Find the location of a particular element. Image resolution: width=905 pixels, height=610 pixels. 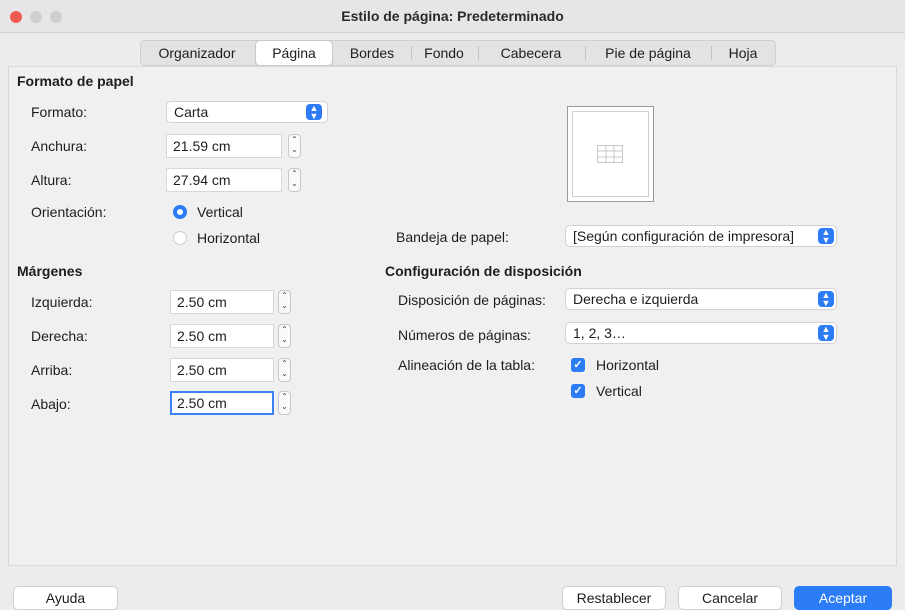

tab-organizer: Organizador is located at coordinates (197, 53).